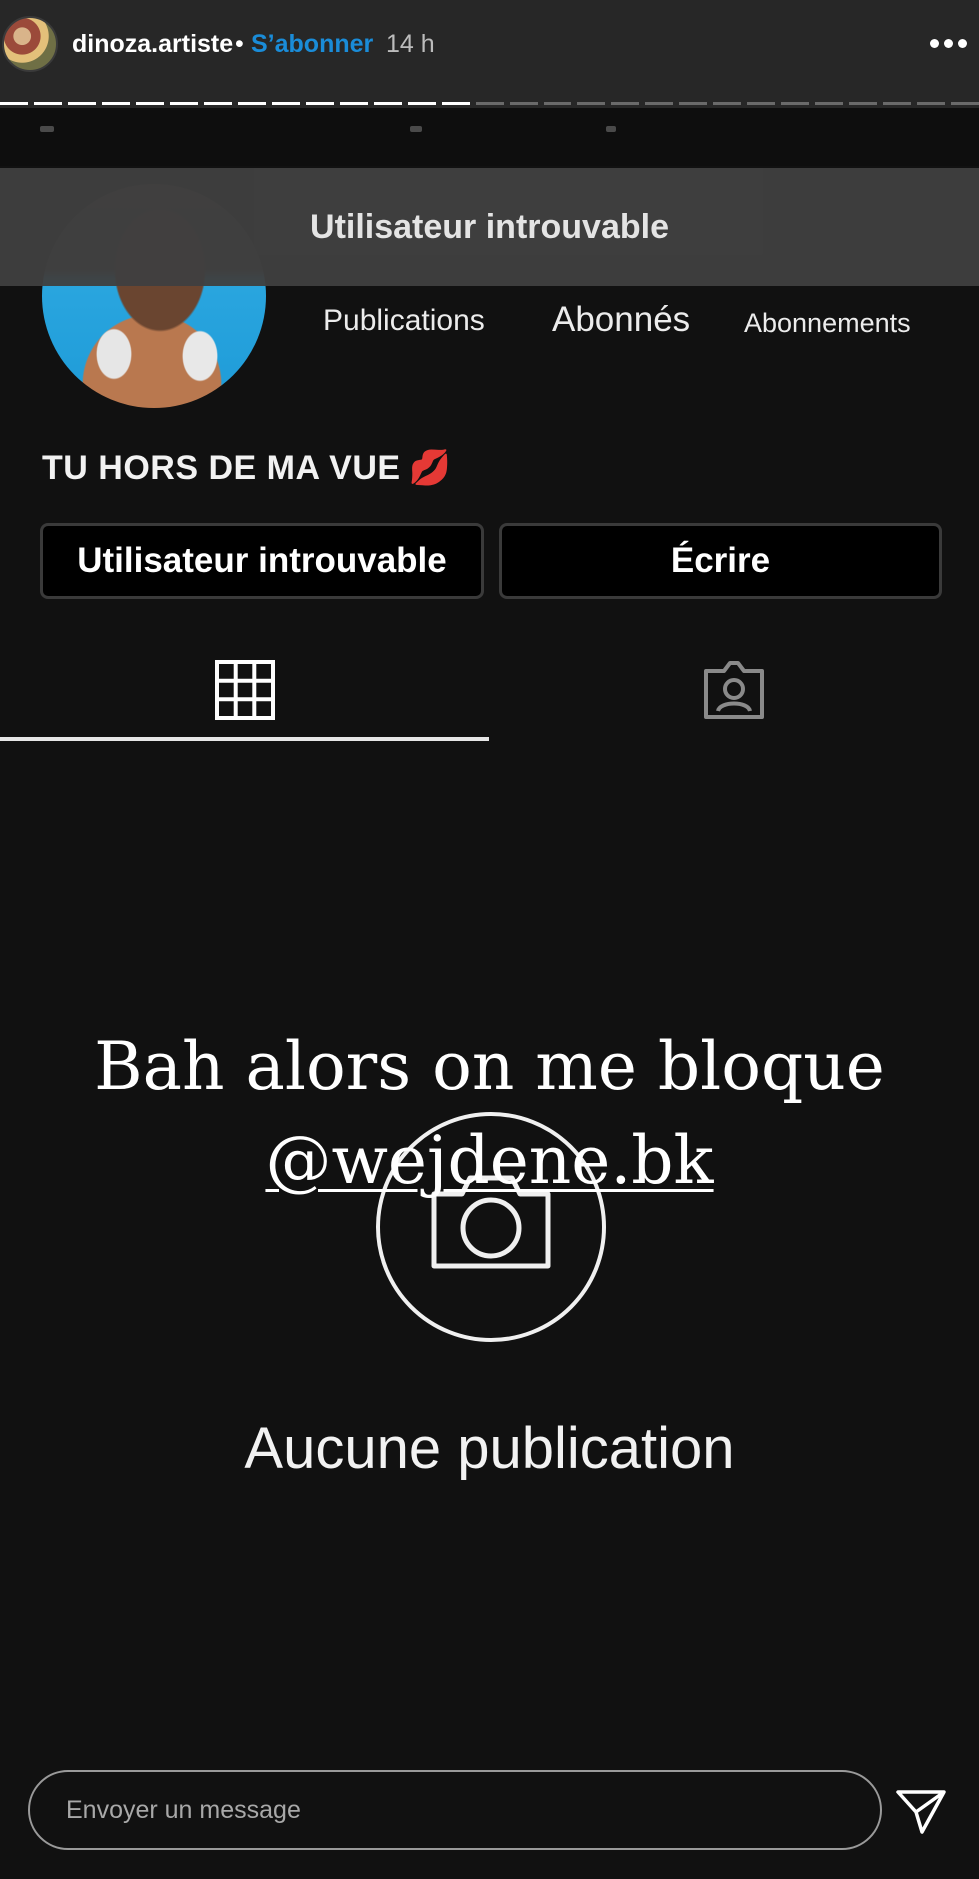 Image resolution: width=979 pixels, height=1879 pixels. I want to click on user-not-found-banner: Utilisateur introuvable, so click(489, 227).